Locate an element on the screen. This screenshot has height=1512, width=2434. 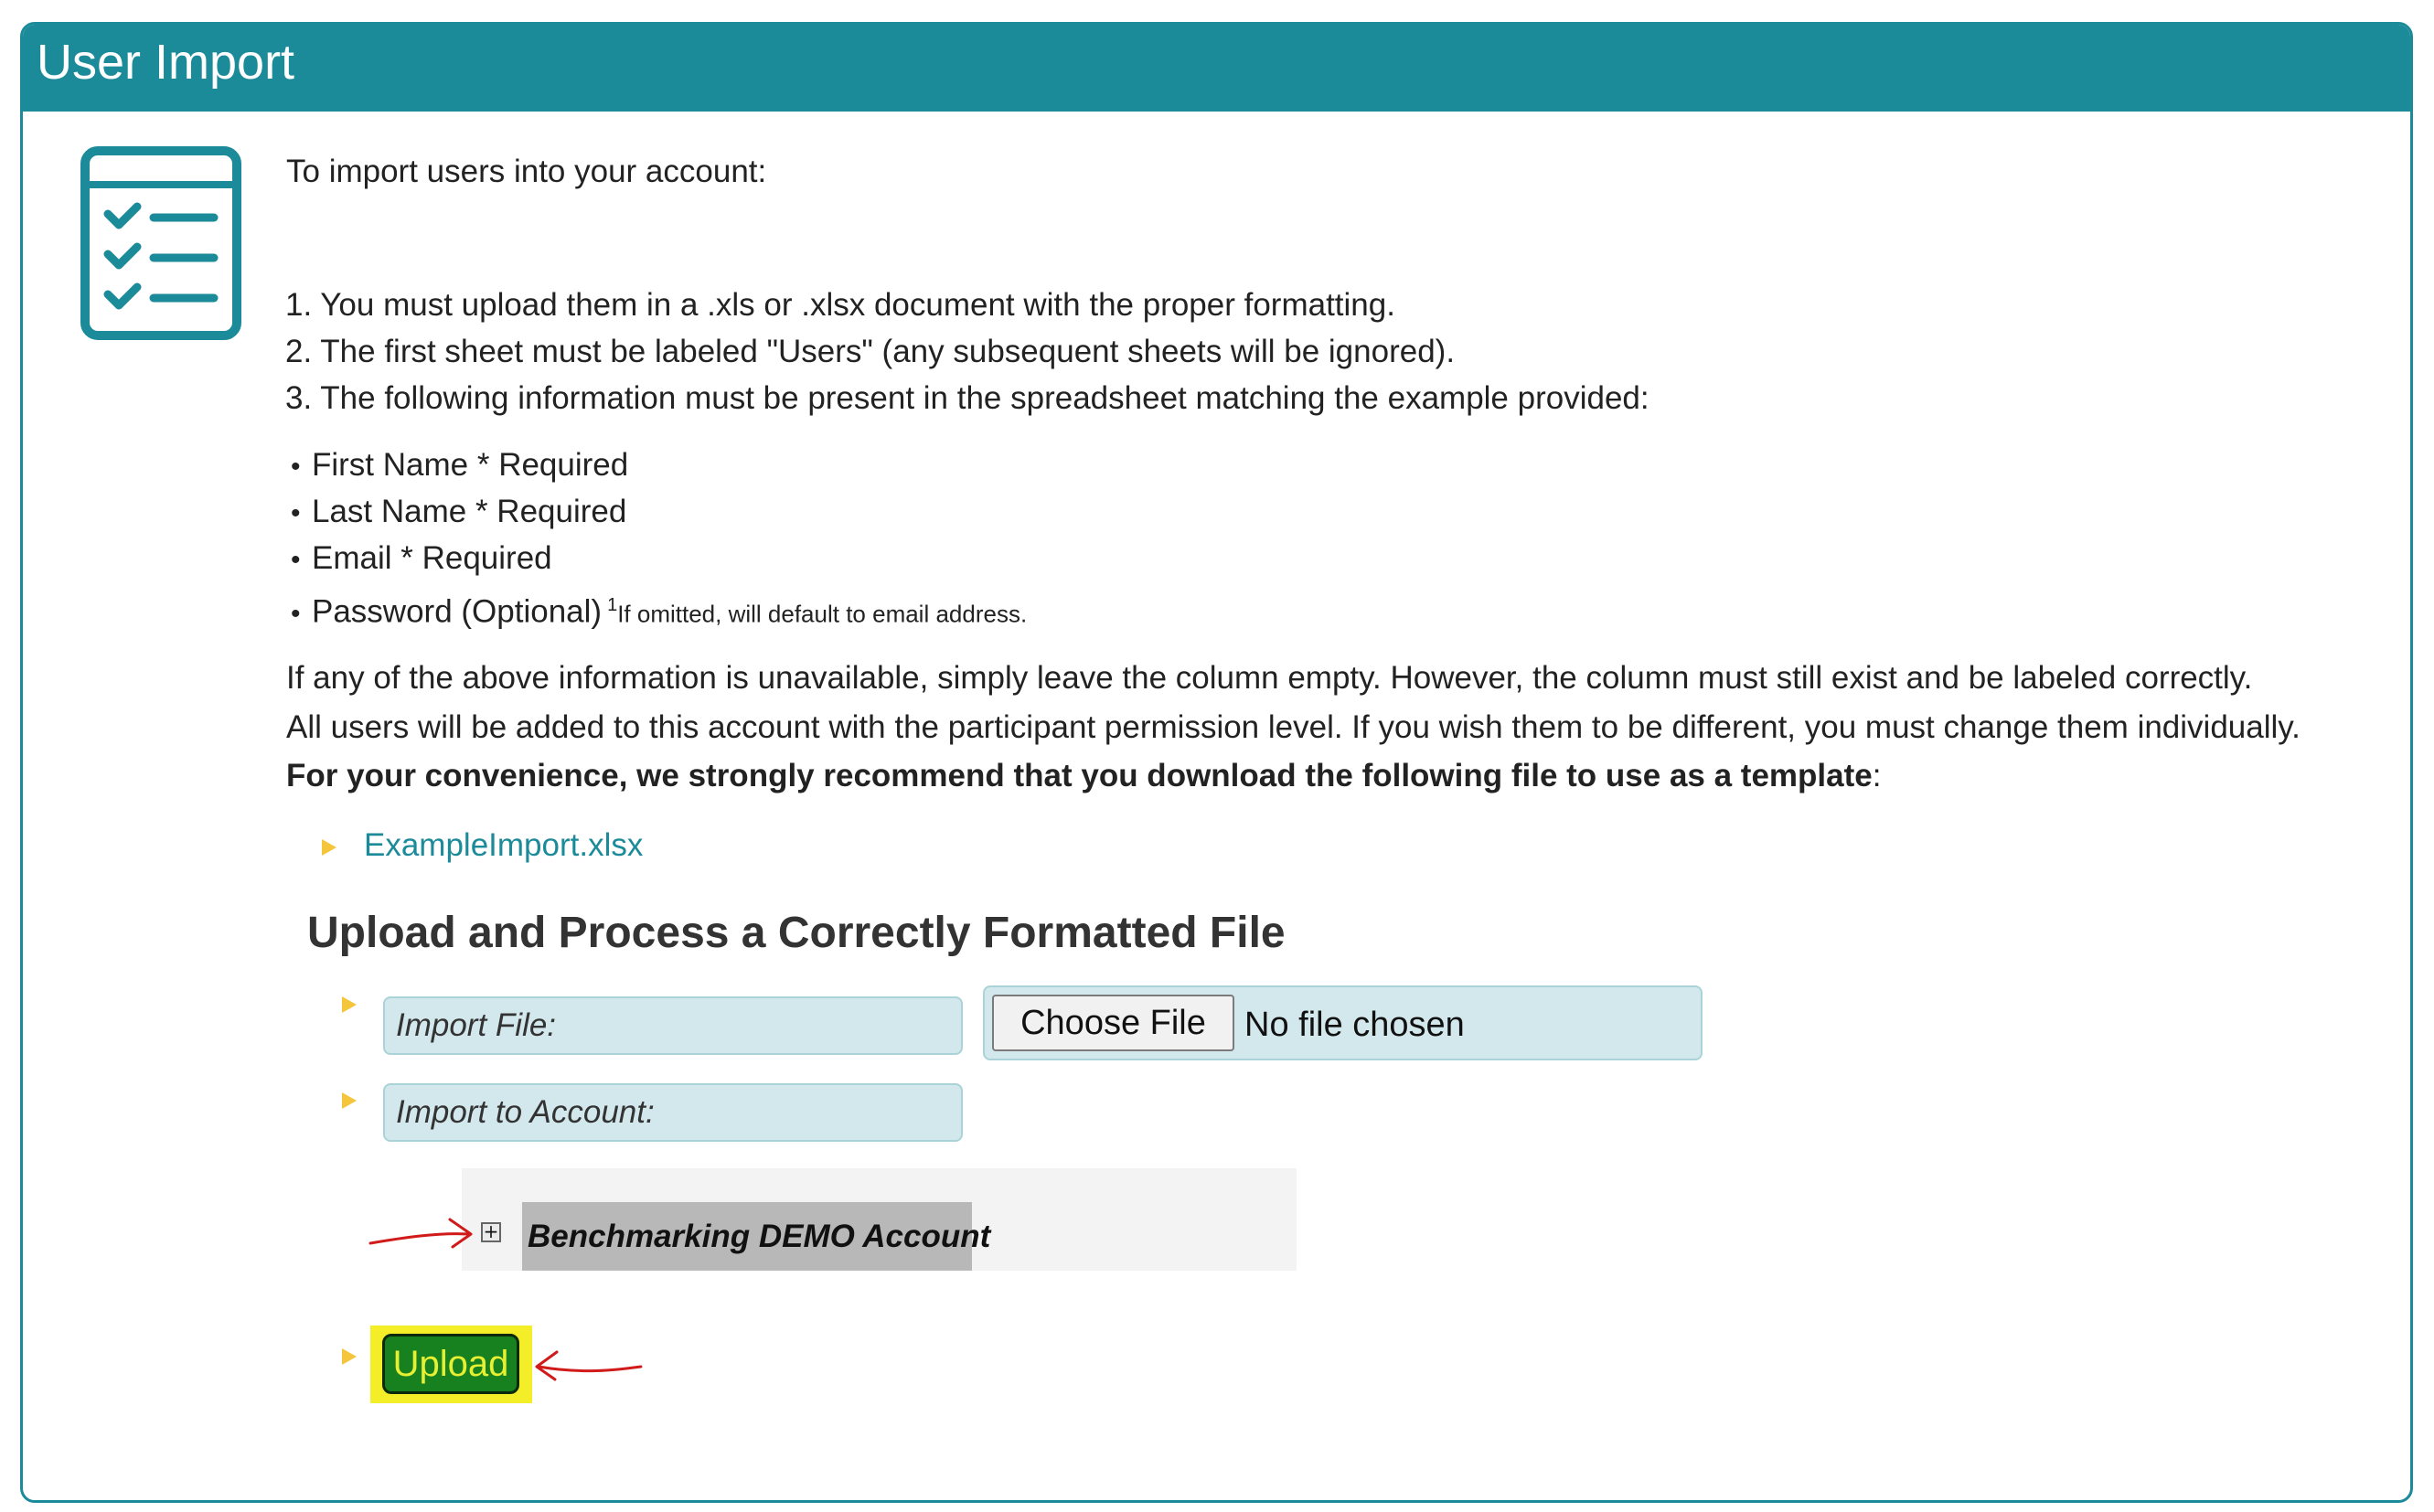
no-file-text: No file chosen is located at coordinates (1354, 1025).